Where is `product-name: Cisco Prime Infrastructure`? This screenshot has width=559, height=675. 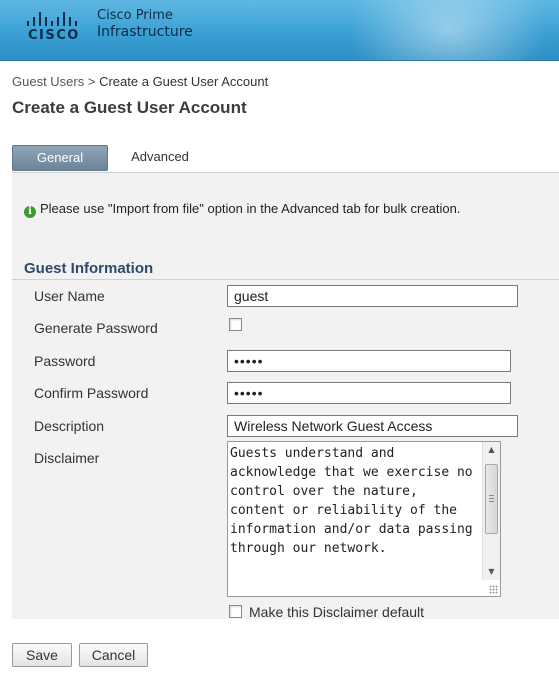
product-name: Cisco Prime Infrastructure is located at coordinates (145, 24).